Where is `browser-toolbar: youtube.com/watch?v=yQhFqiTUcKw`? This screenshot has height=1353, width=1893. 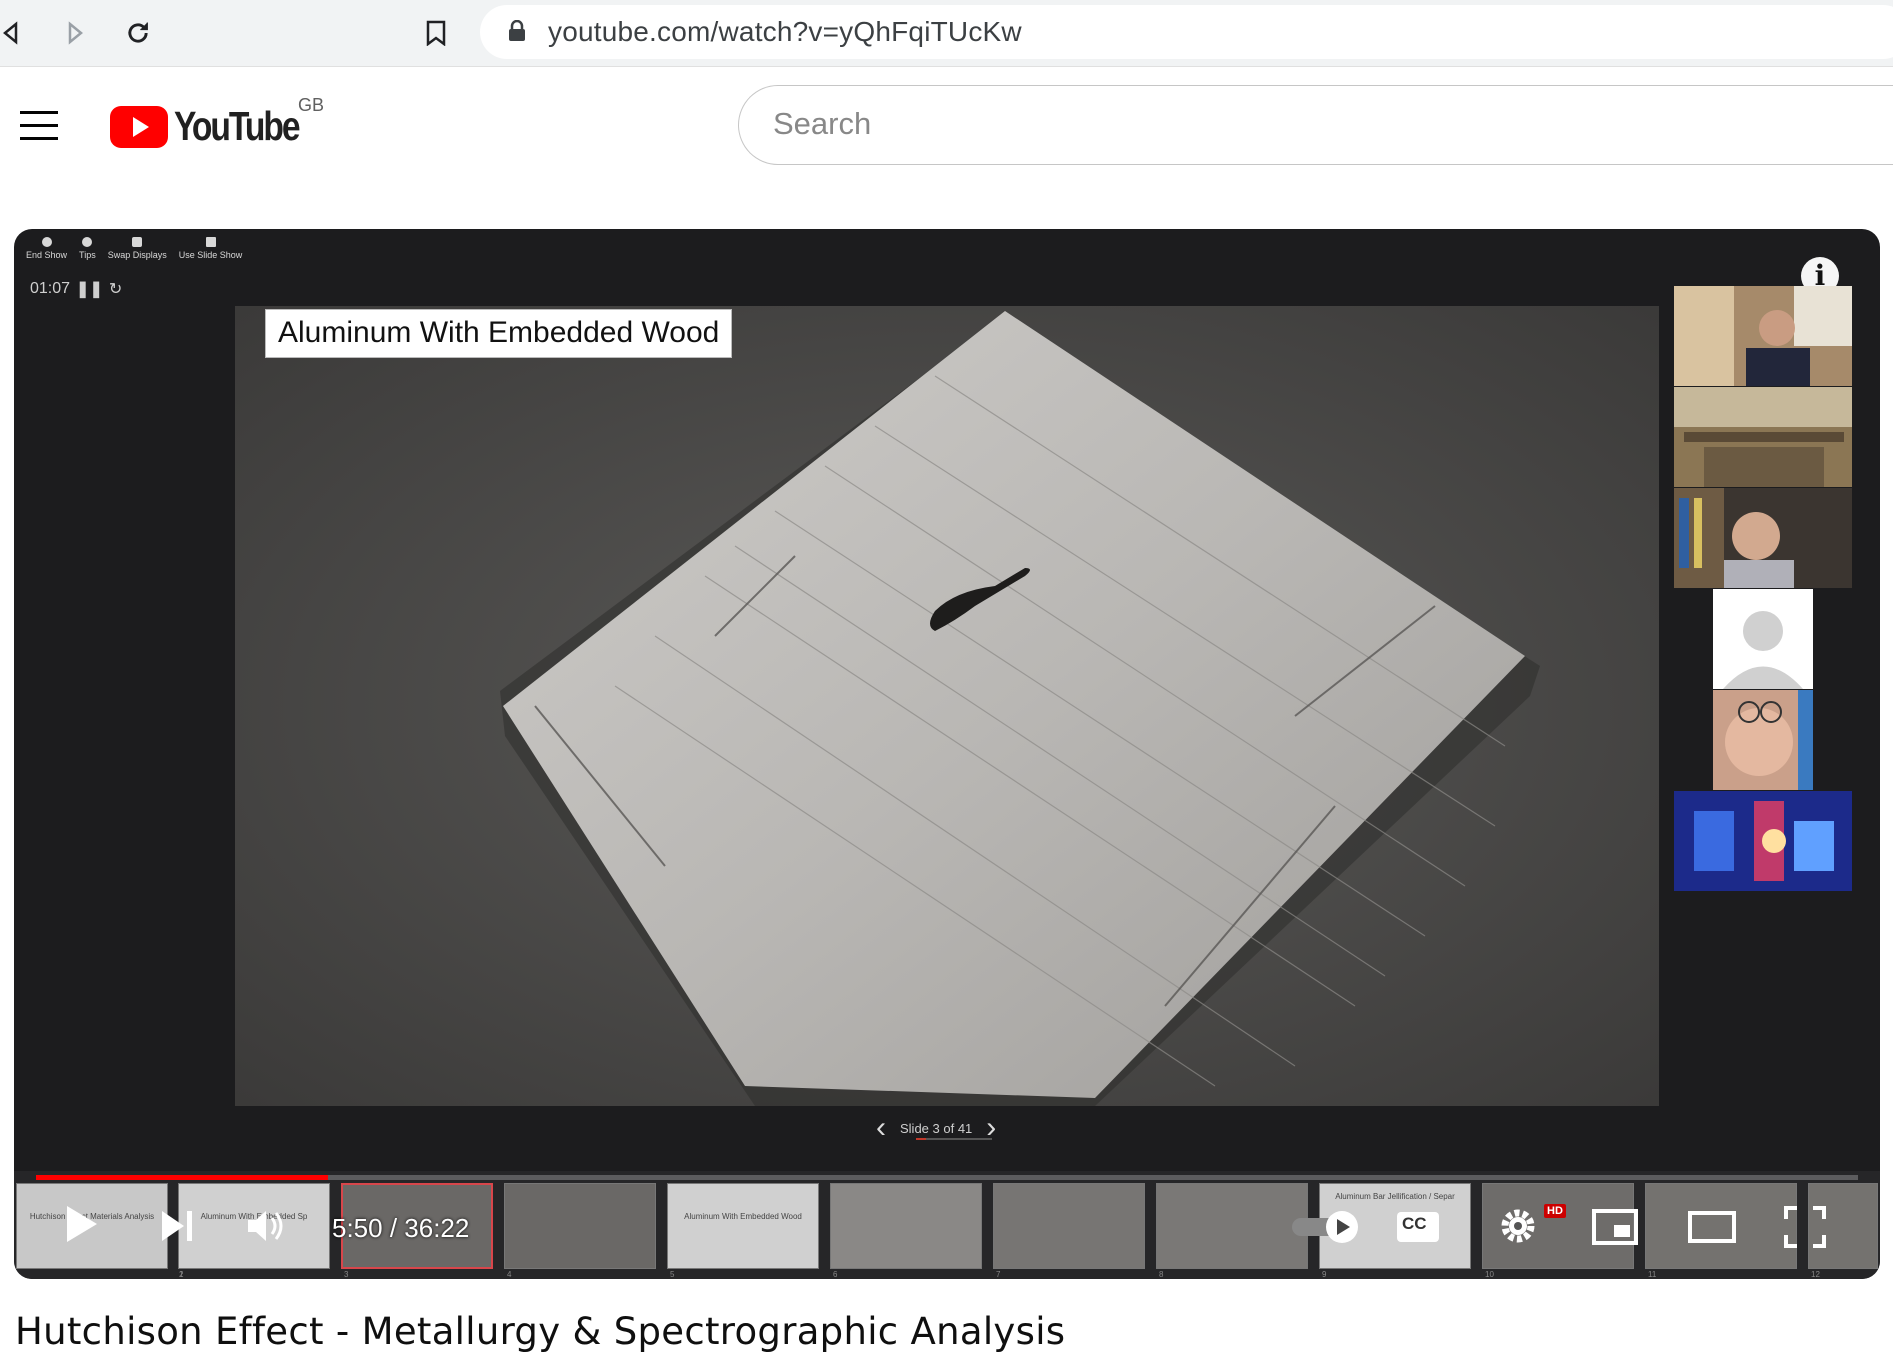
browser-toolbar: youtube.com/watch?v=yQhFqiTUcKw is located at coordinates (946, 33).